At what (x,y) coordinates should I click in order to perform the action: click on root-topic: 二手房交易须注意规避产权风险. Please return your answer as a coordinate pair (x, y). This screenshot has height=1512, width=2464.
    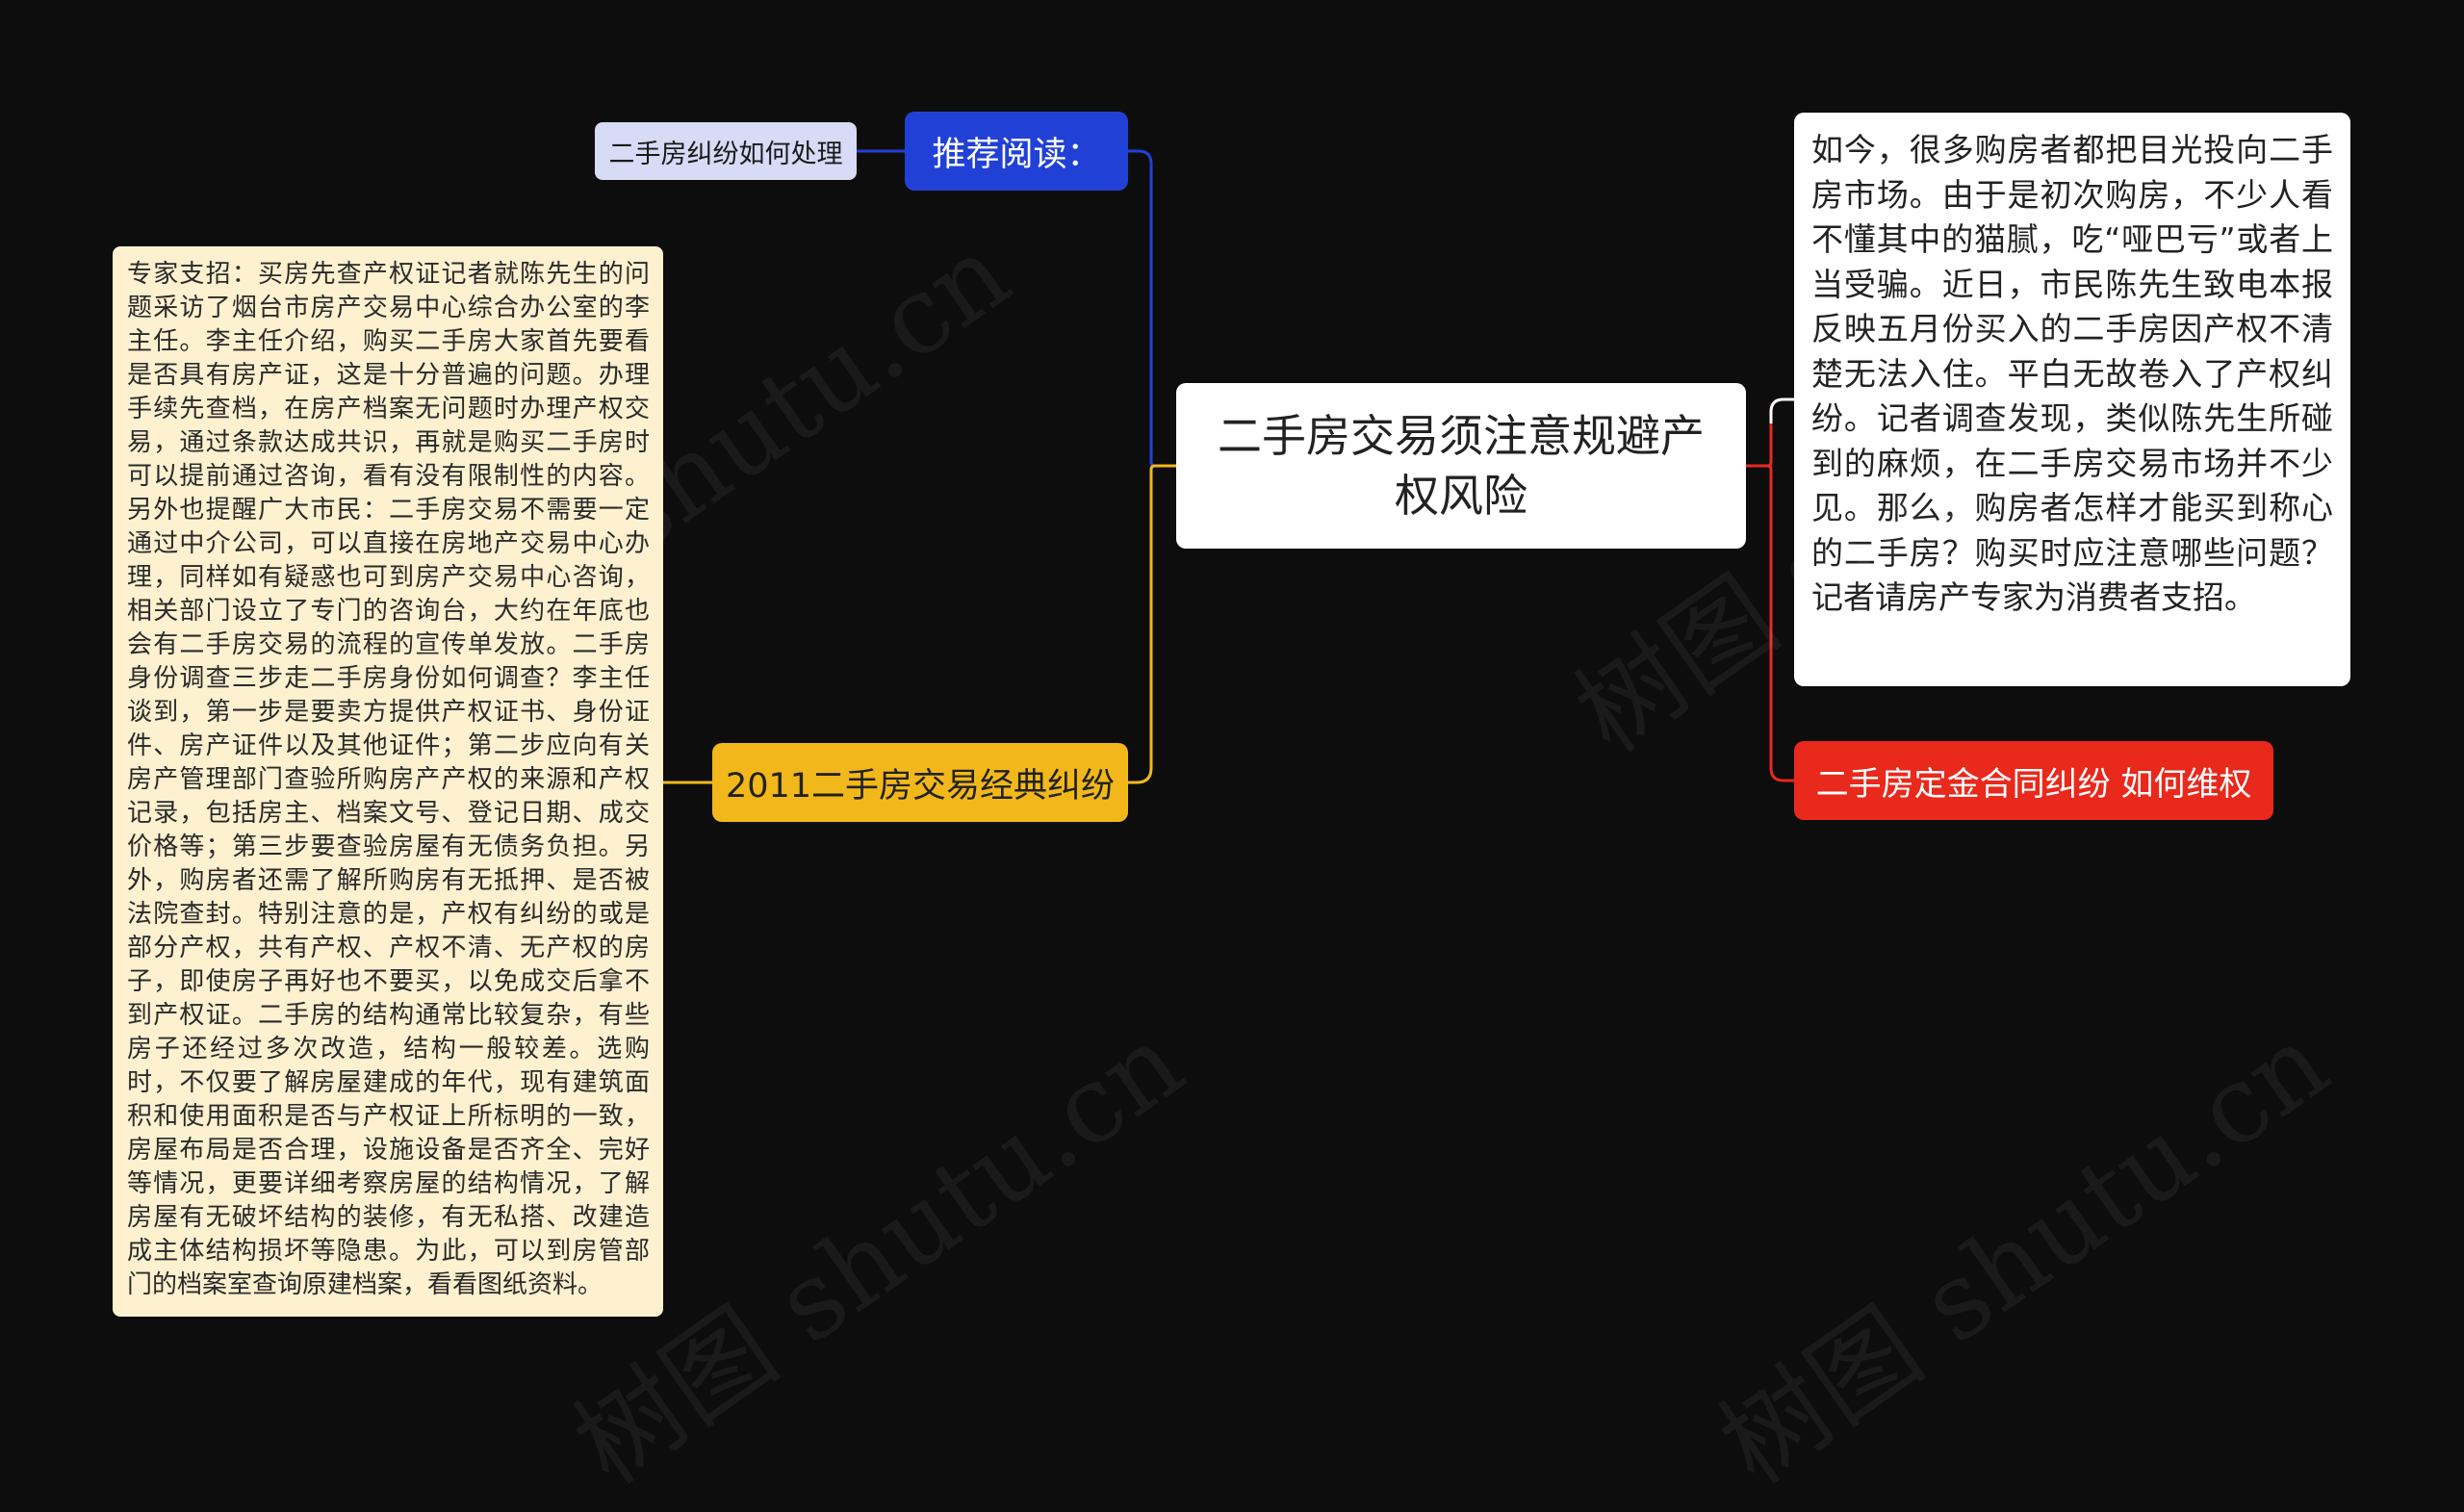
    Looking at the image, I should click on (1461, 466).